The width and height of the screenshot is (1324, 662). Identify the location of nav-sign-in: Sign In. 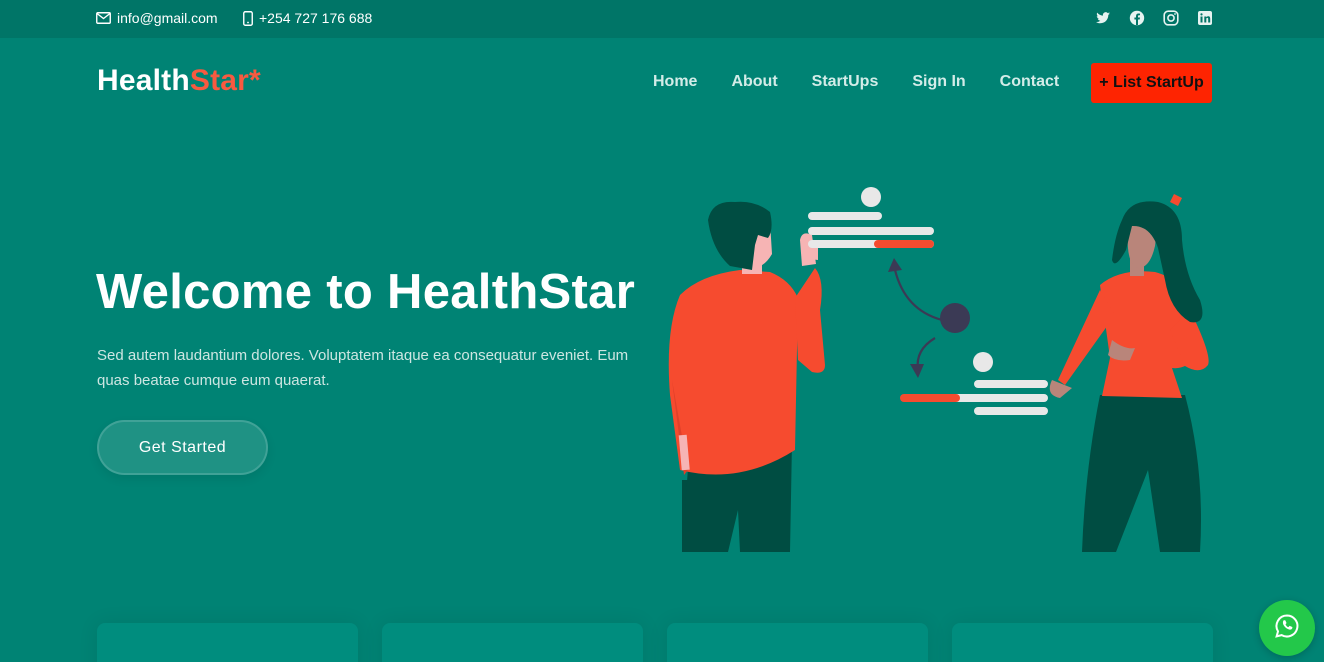
(938, 82).